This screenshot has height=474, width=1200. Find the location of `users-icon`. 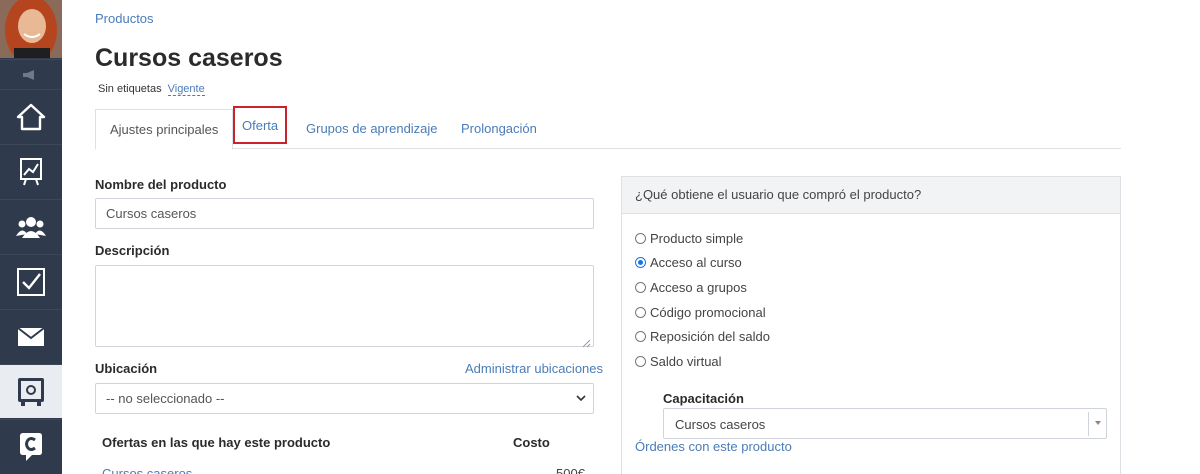

users-icon is located at coordinates (31, 227).